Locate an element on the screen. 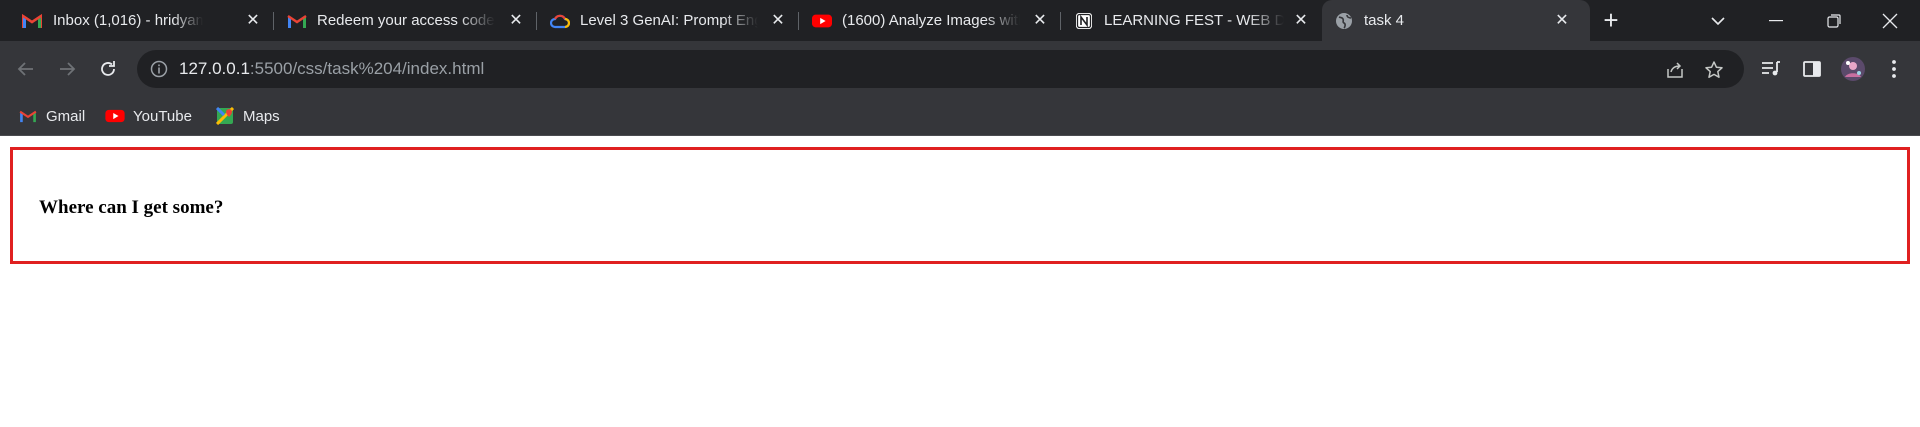 This screenshot has height=427, width=1920. chevron-down-icon is located at coordinates (1718, 20).